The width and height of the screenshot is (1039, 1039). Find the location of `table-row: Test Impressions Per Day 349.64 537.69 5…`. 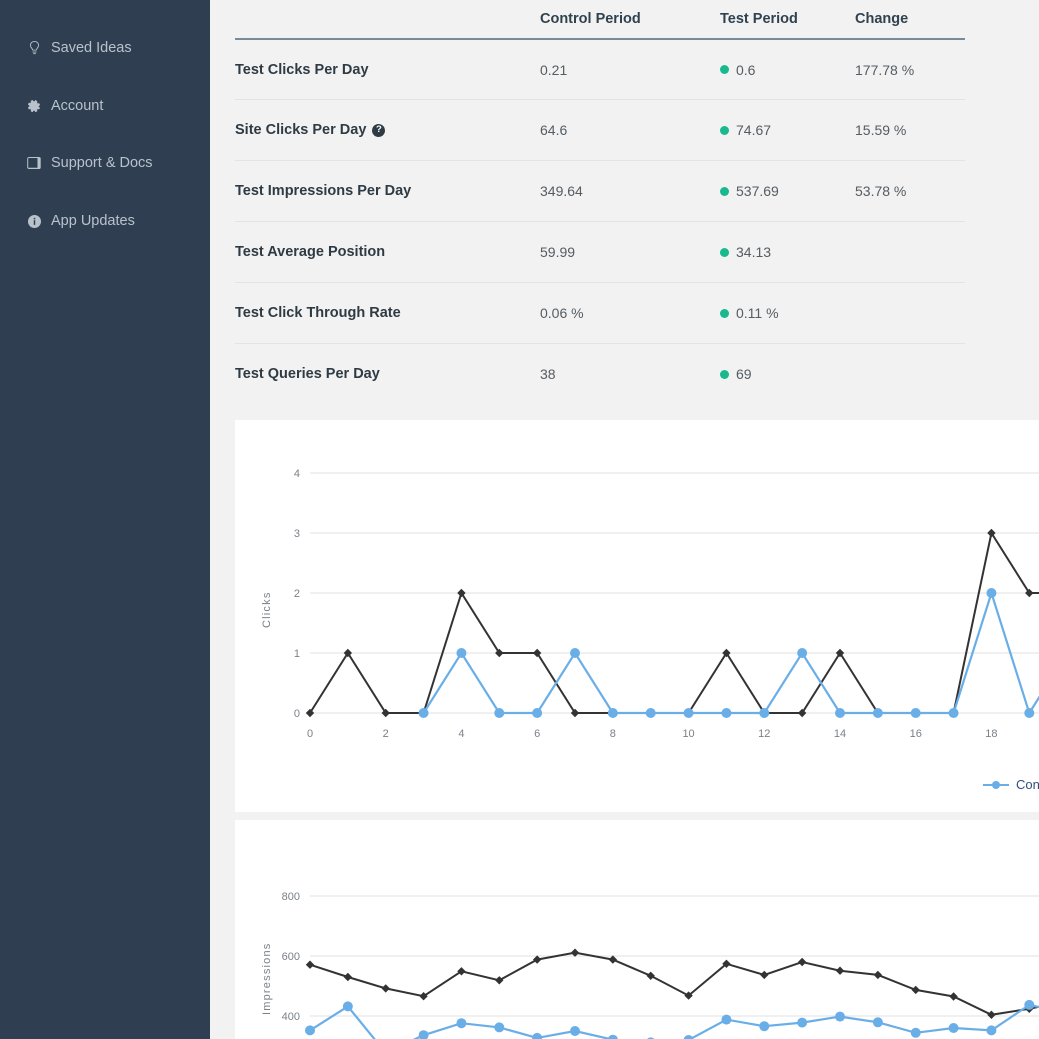

table-row: Test Impressions Per Day 349.64 537.69 5… is located at coordinates (600, 190).